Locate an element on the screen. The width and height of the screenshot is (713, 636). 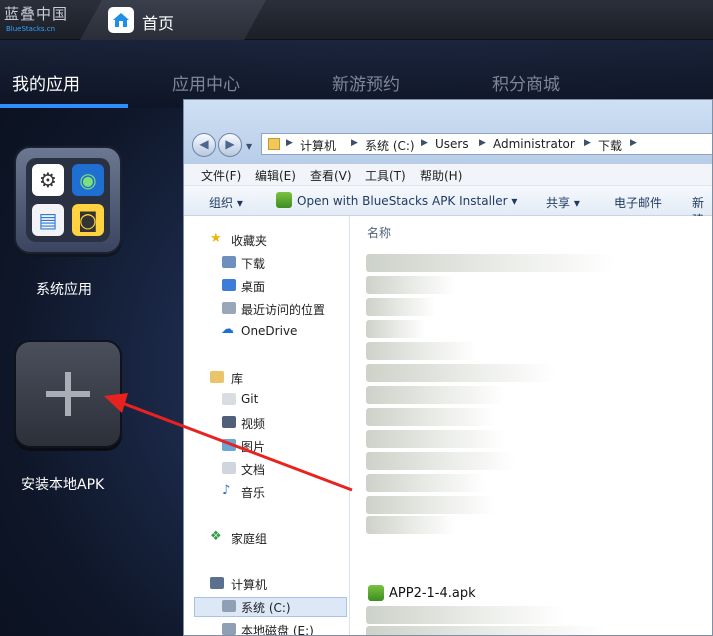
share-button: 共享 ▾ is located at coordinates (563, 202).